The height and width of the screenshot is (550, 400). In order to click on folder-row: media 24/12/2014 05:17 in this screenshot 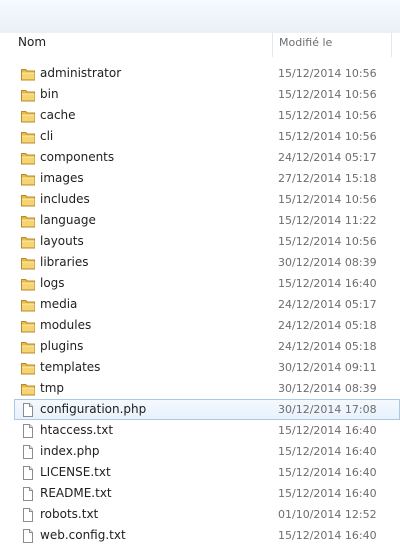, I will do `click(207, 304)`.